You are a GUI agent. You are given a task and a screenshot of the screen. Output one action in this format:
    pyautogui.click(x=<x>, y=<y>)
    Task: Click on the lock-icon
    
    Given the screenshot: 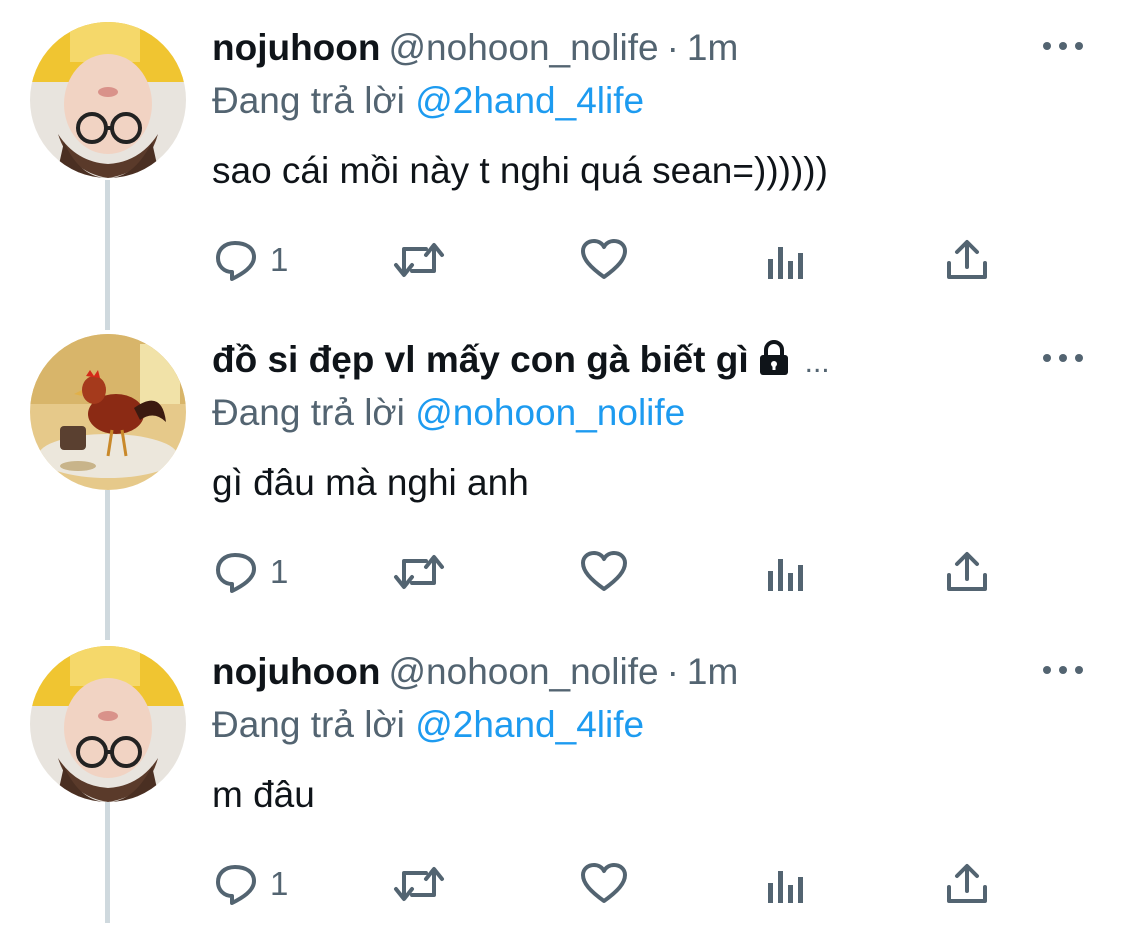 What is the action you would take?
    pyautogui.click(x=773, y=357)
    